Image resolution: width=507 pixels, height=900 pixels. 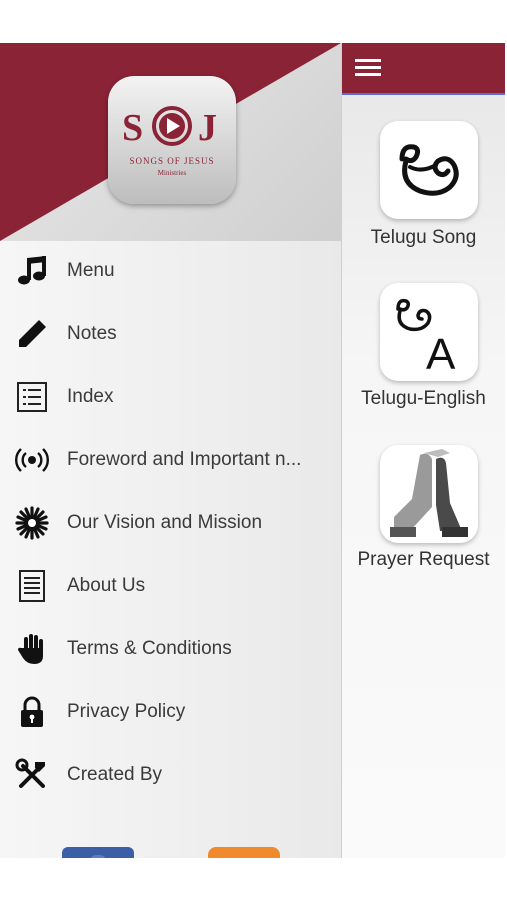 I want to click on hand-icon, so click(x=32, y=649).